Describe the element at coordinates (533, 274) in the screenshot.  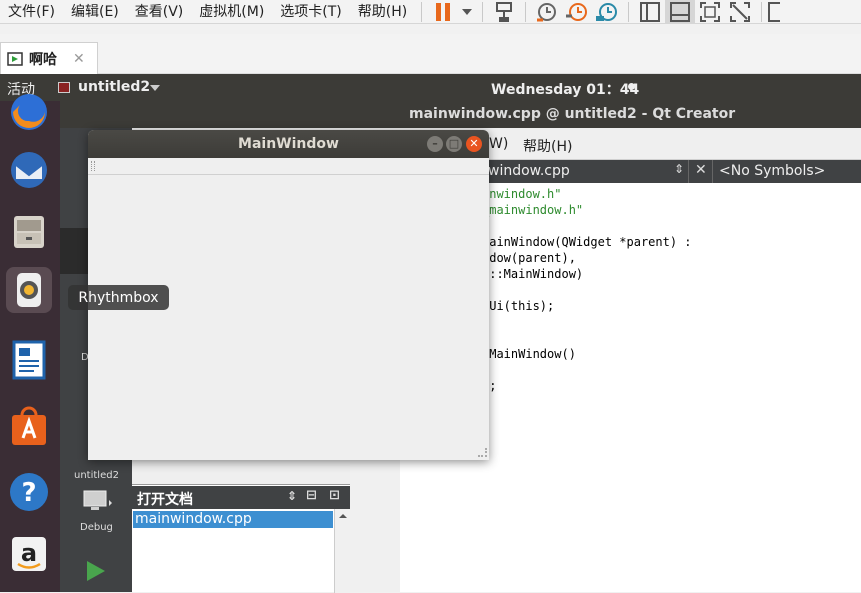
I see `code-line: i::MainWindow)` at that location.